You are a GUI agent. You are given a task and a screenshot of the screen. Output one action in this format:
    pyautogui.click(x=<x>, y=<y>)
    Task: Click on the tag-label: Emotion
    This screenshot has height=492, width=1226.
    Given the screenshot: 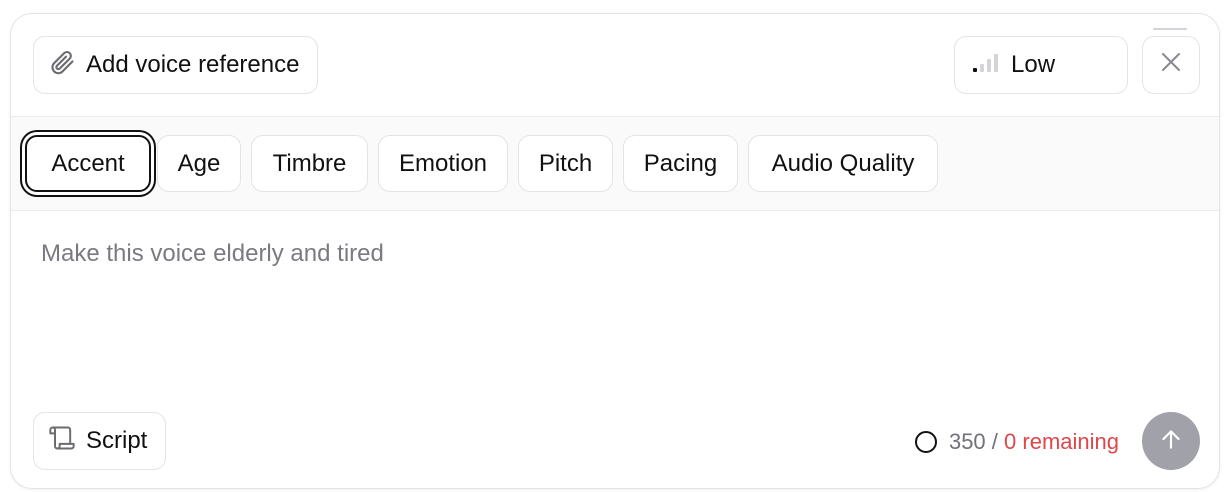 What is the action you would take?
    pyautogui.click(x=443, y=163)
    